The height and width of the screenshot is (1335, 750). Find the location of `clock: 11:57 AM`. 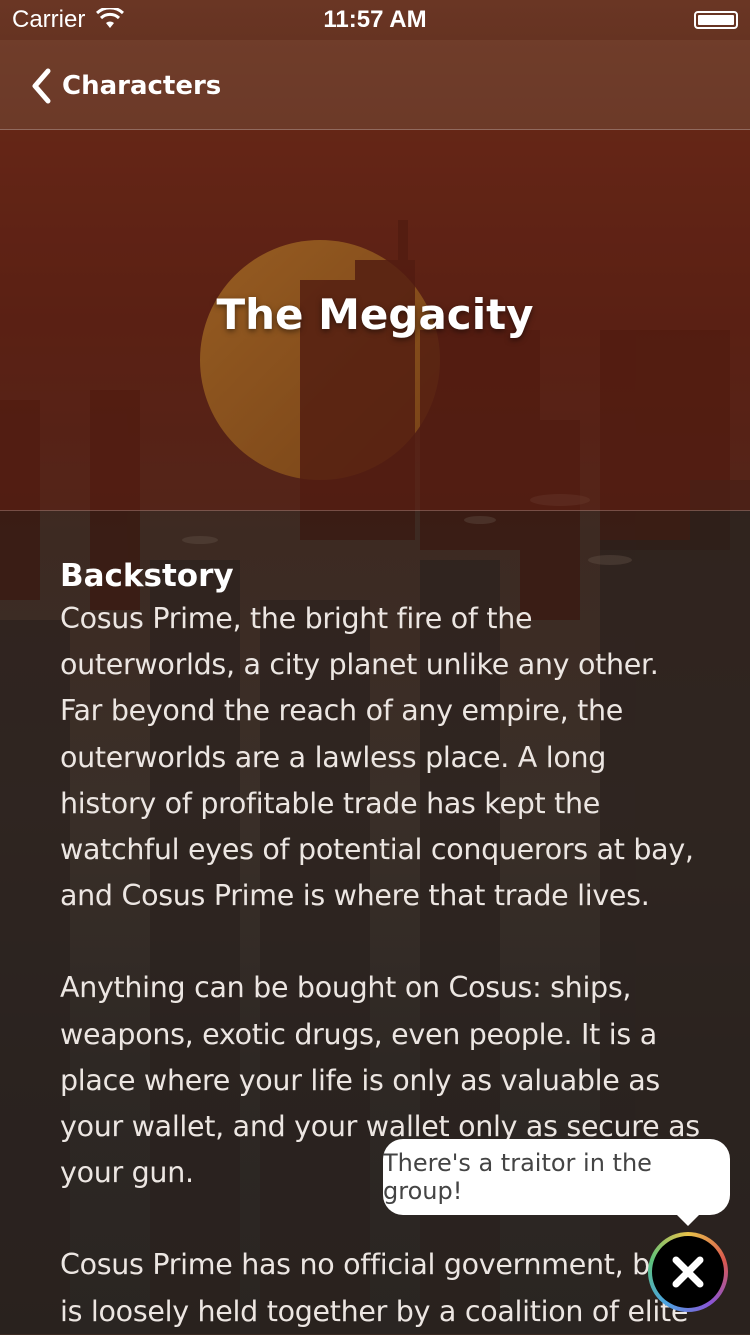

clock: 11:57 AM is located at coordinates (375, 19).